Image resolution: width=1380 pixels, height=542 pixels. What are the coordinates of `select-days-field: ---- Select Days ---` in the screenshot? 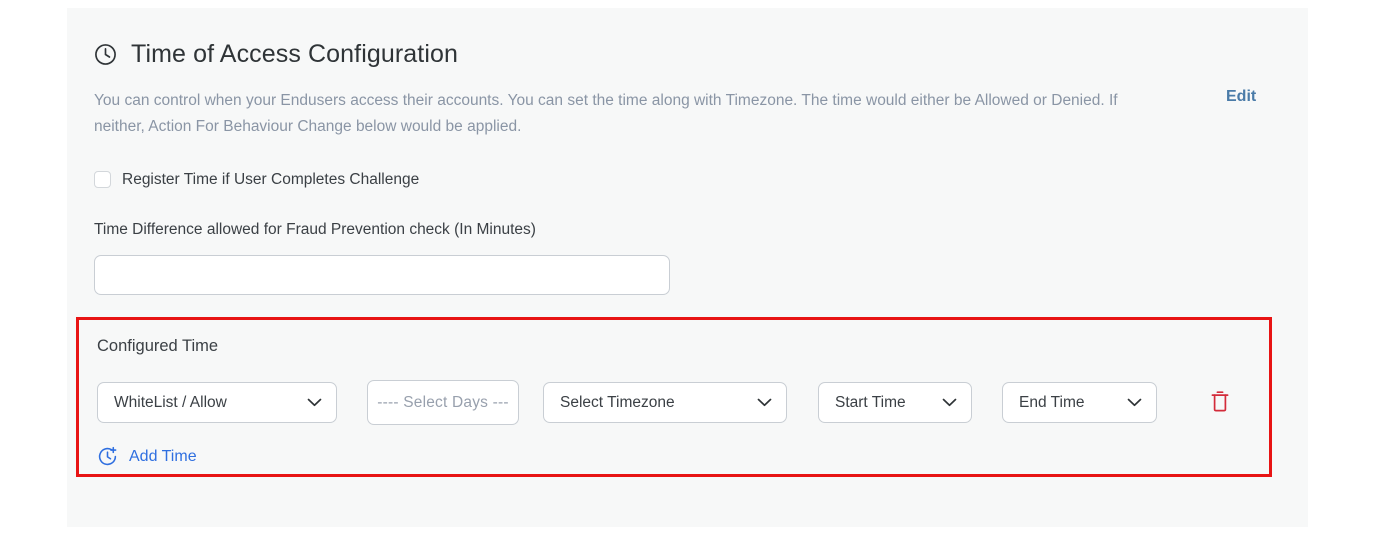 It's located at (443, 402).